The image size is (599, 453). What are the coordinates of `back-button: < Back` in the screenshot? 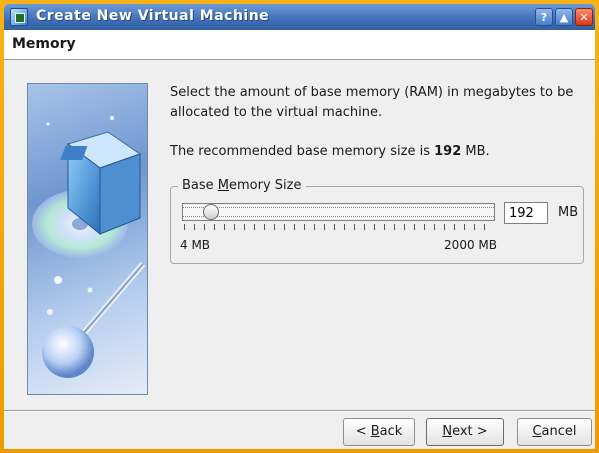 It's located at (379, 432).